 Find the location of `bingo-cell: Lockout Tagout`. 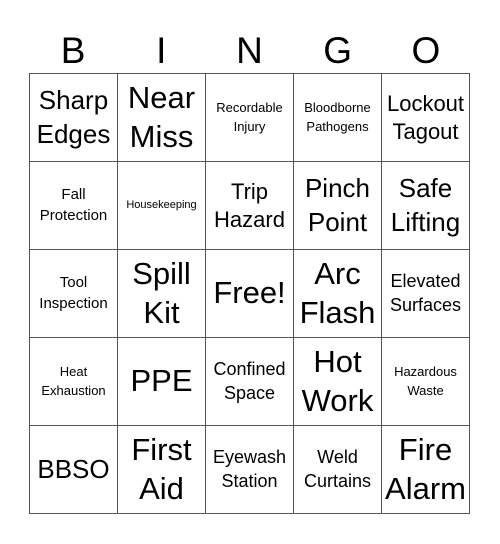

bingo-cell: Lockout Tagout is located at coordinates (426, 118).